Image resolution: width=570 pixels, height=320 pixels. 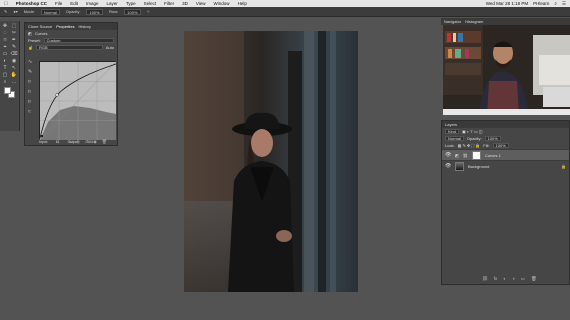 I want to click on crop-tool-icon: ✂, so click(x=14, y=33).